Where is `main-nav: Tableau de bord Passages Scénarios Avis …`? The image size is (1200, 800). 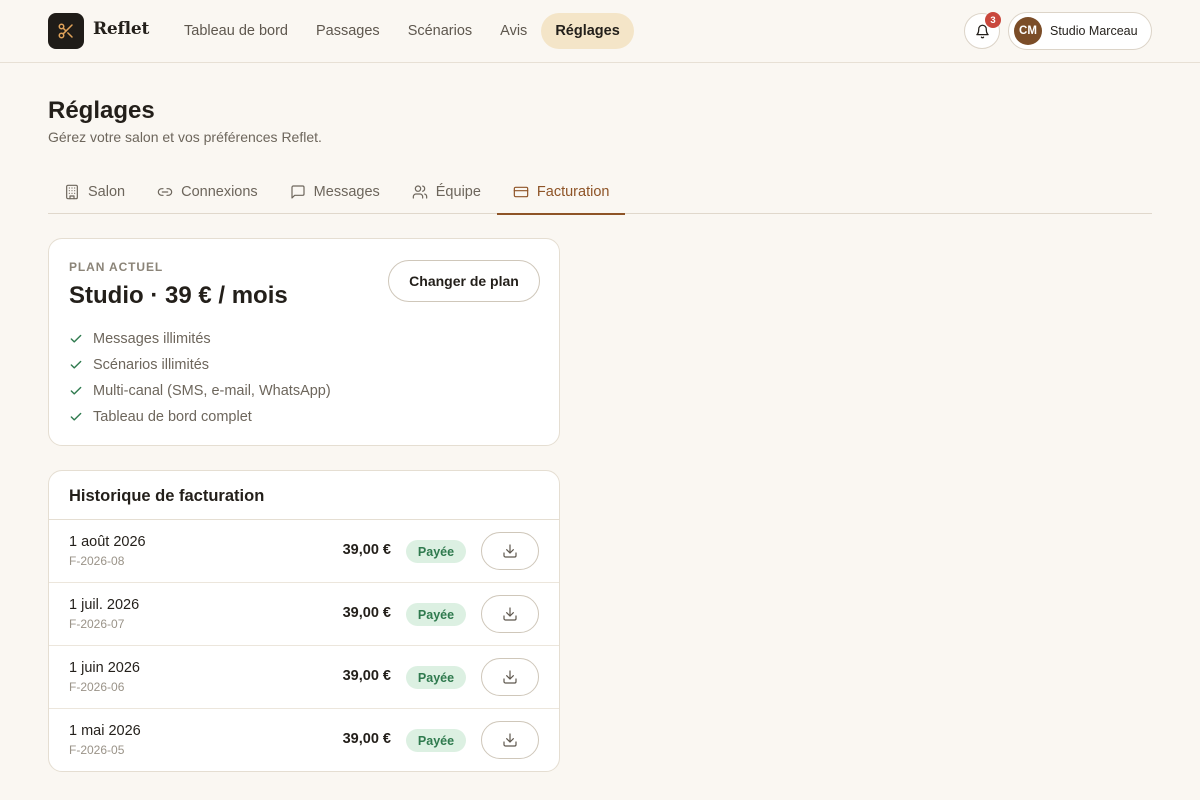
main-nav: Tableau de bord Passages Scénarios Avis … is located at coordinates (402, 31).